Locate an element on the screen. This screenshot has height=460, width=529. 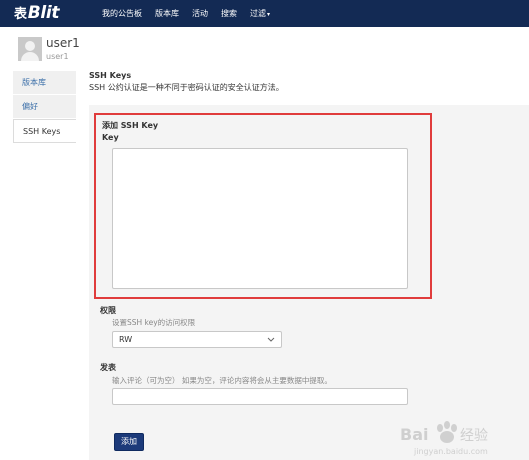
top-navbar: 表Blit 我的公告板 版本库 活动 搜索 过滤▾ is located at coordinates (264, 13).